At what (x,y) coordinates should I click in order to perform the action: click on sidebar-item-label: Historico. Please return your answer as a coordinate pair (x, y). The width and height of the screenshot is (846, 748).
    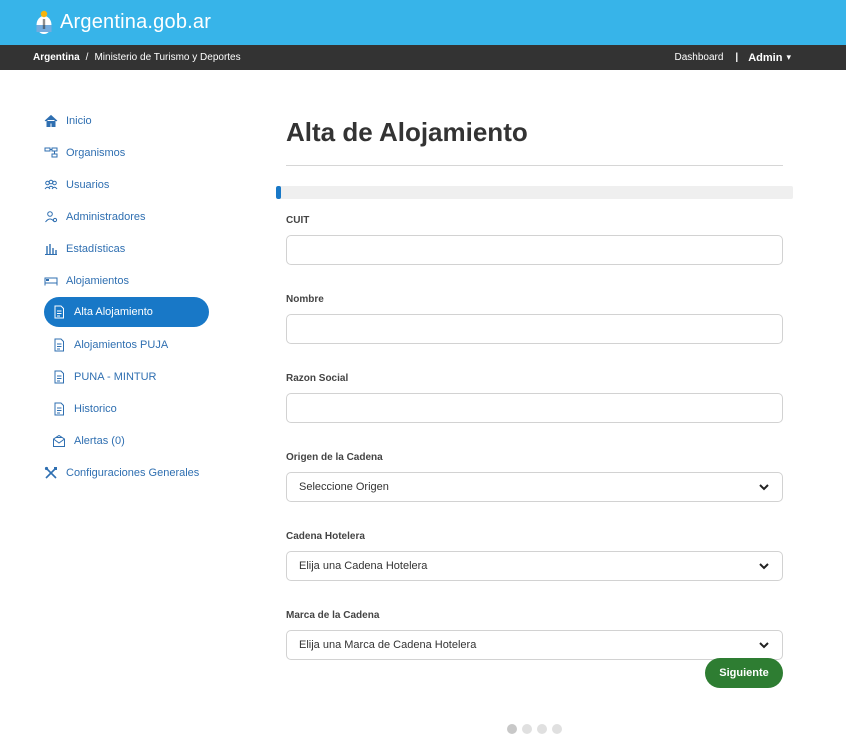
    Looking at the image, I should click on (95, 409).